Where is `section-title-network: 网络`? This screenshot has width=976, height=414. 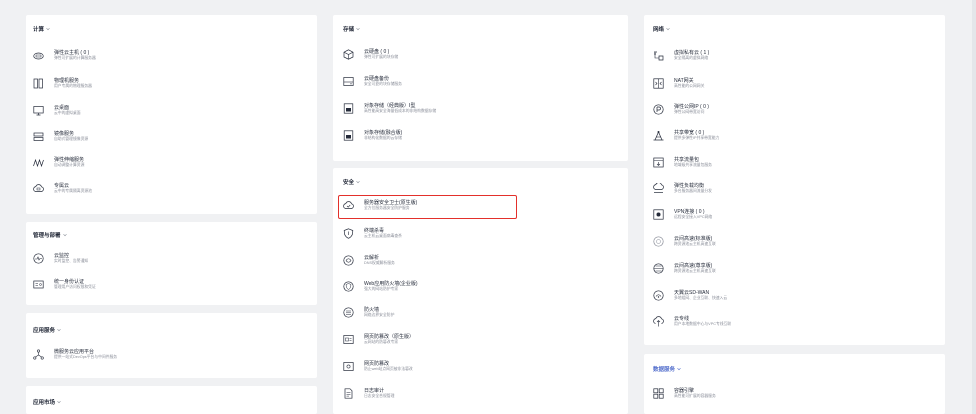
section-title-network: 网络 is located at coordinates (661, 29).